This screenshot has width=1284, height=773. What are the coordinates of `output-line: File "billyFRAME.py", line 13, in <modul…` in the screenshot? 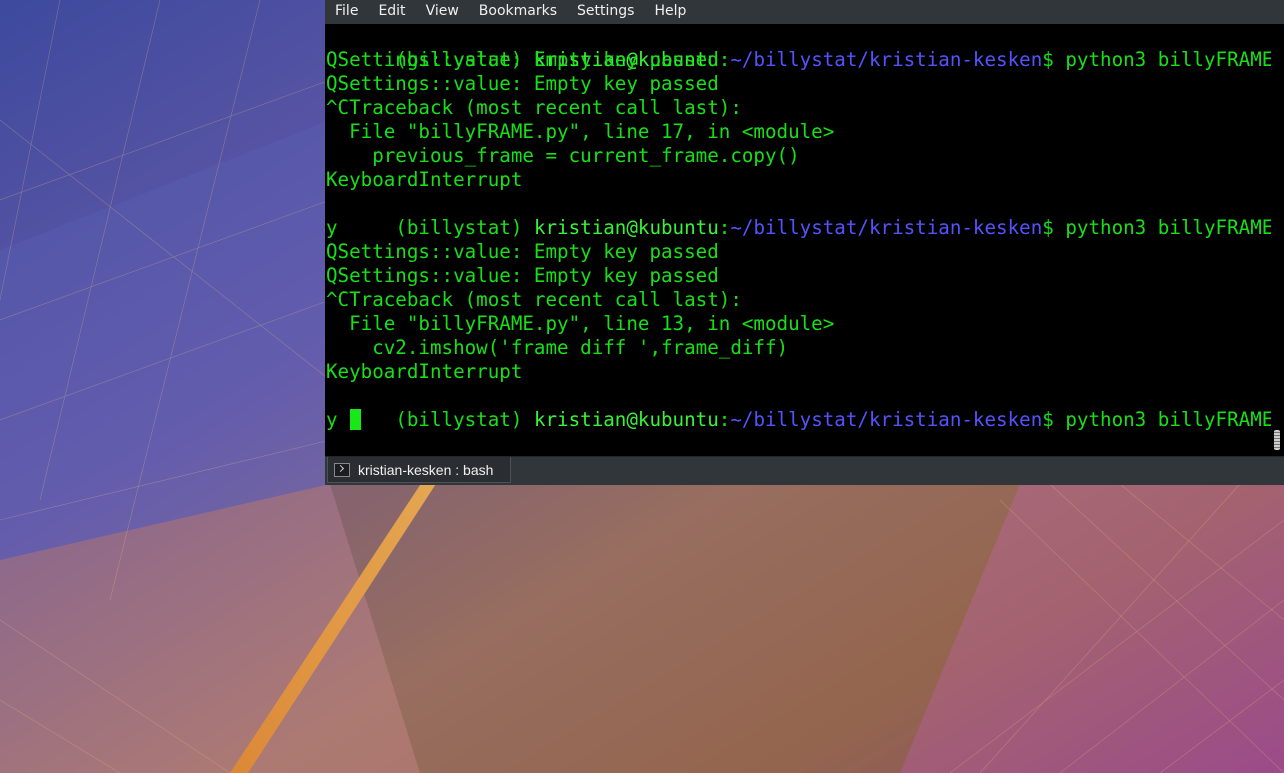 It's located at (580, 323).